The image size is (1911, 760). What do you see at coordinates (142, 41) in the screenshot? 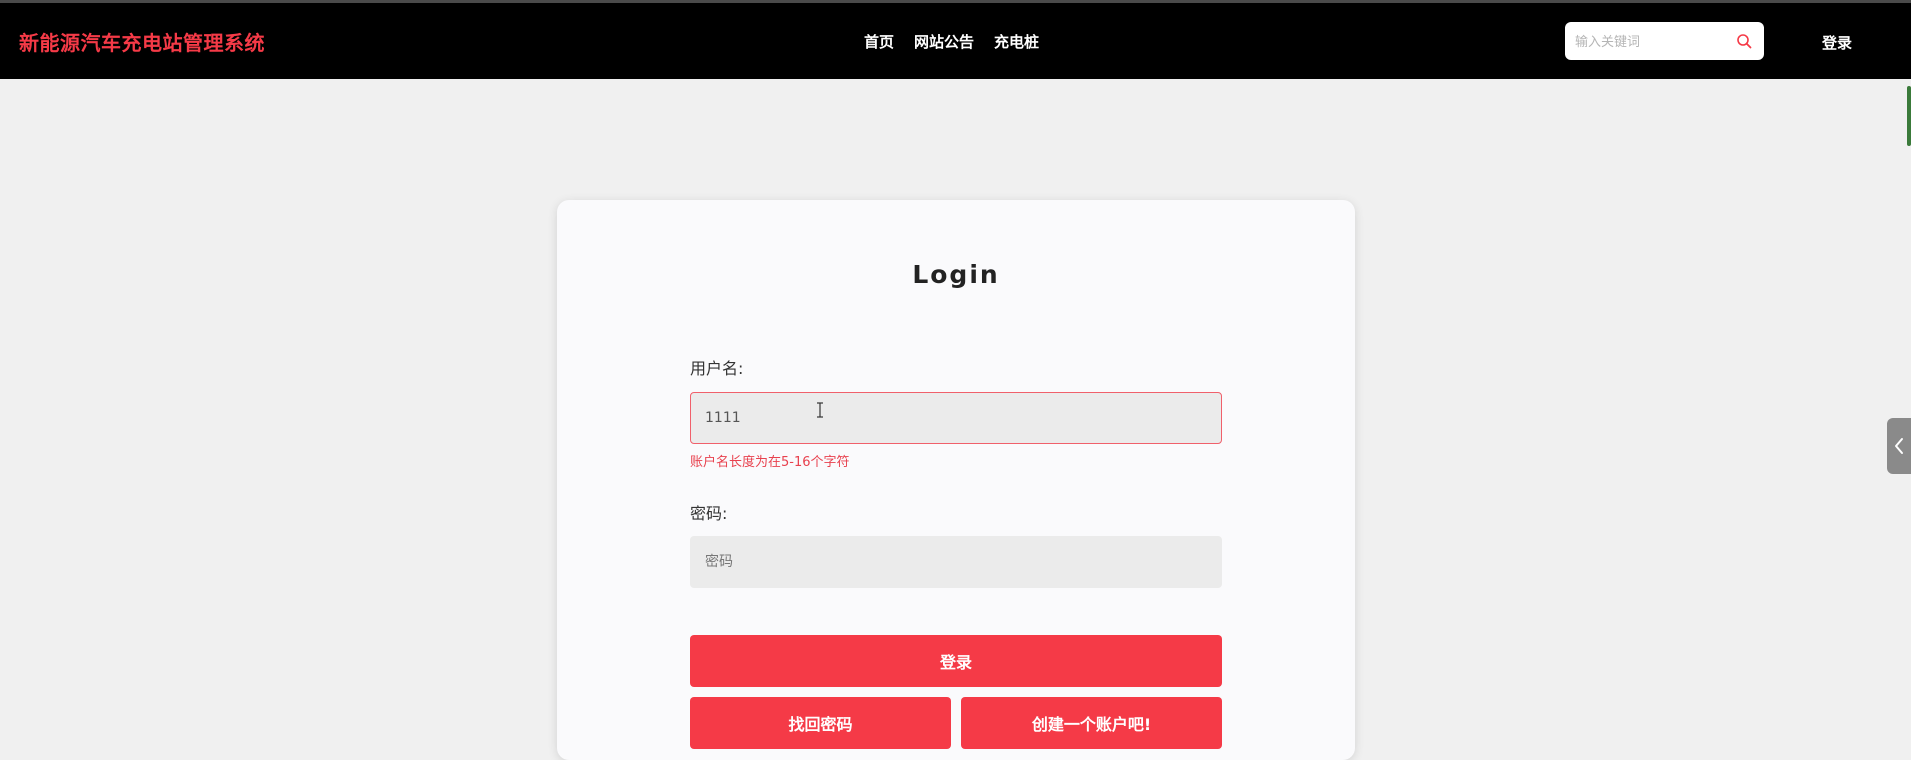
I see `brand-title: 新能源汽车充电站管理系统` at bounding box center [142, 41].